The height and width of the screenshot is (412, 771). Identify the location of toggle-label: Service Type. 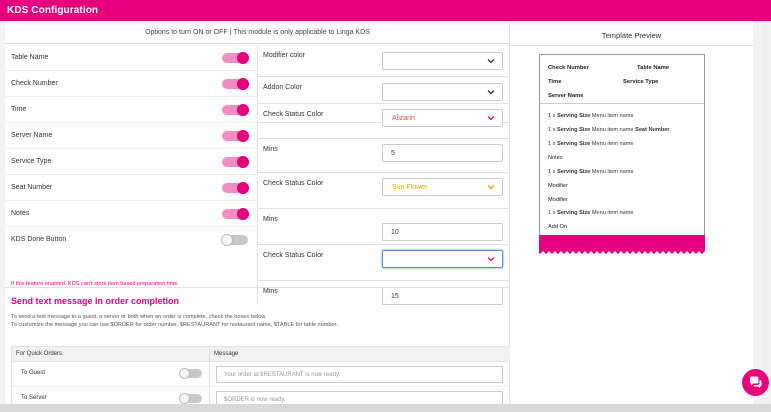
(31, 161).